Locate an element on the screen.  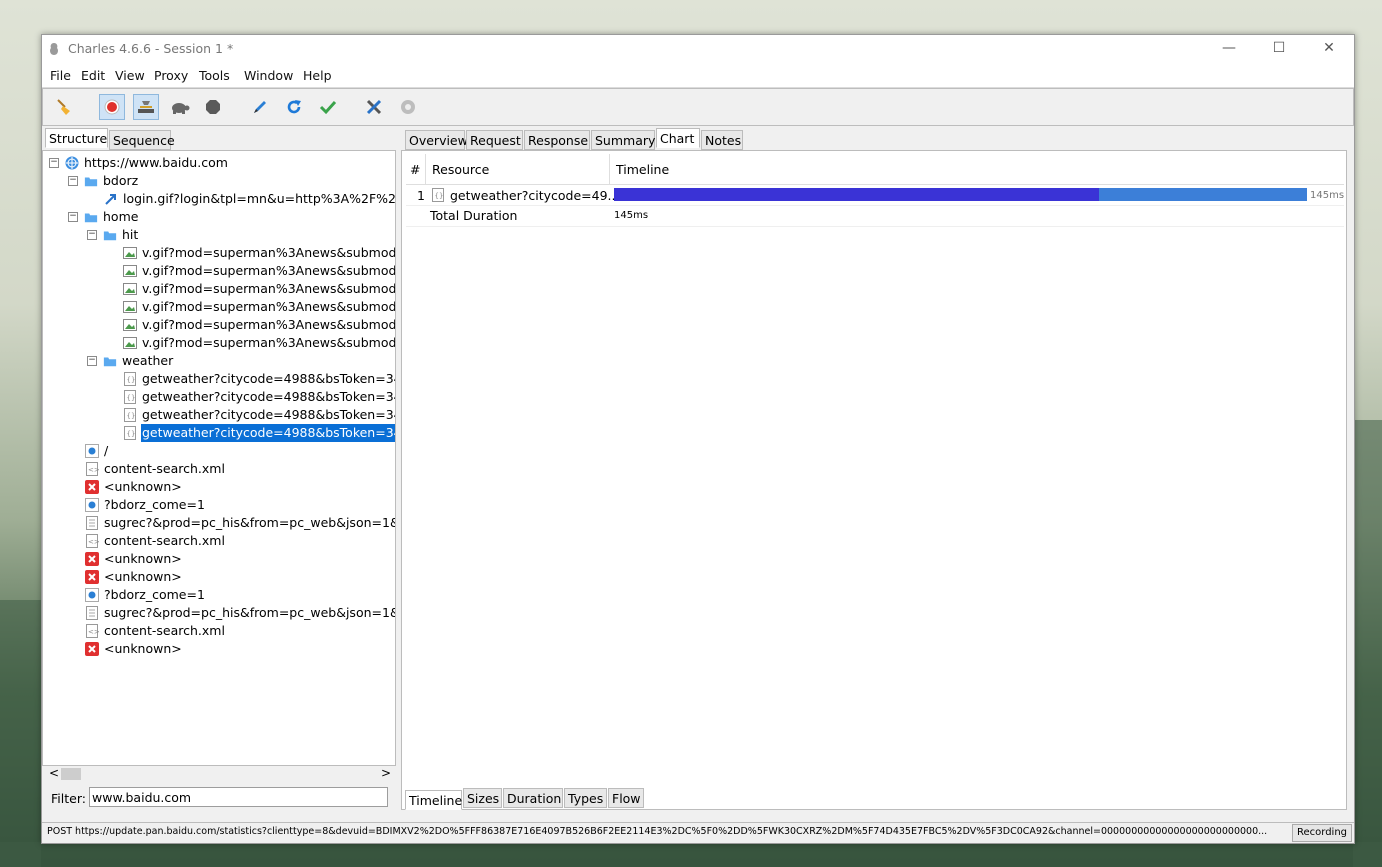
globe-icon is located at coordinates (72, 163).